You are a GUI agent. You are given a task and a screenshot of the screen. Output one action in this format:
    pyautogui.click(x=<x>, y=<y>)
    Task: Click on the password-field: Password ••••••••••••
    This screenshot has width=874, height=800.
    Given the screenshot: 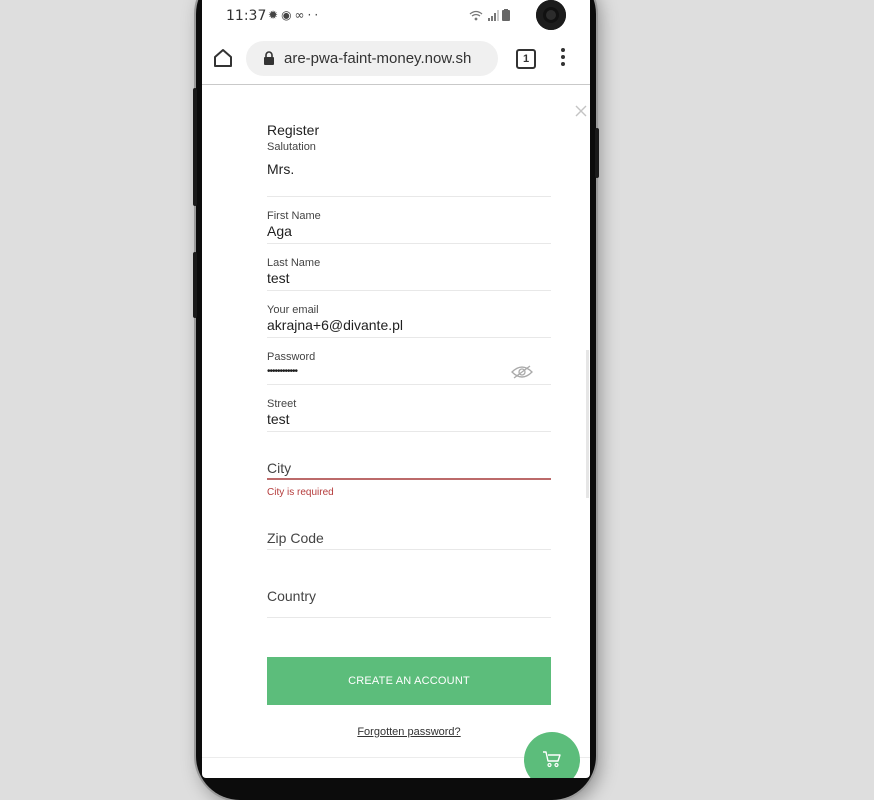 What is the action you would take?
    pyautogui.click(x=409, y=368)
    